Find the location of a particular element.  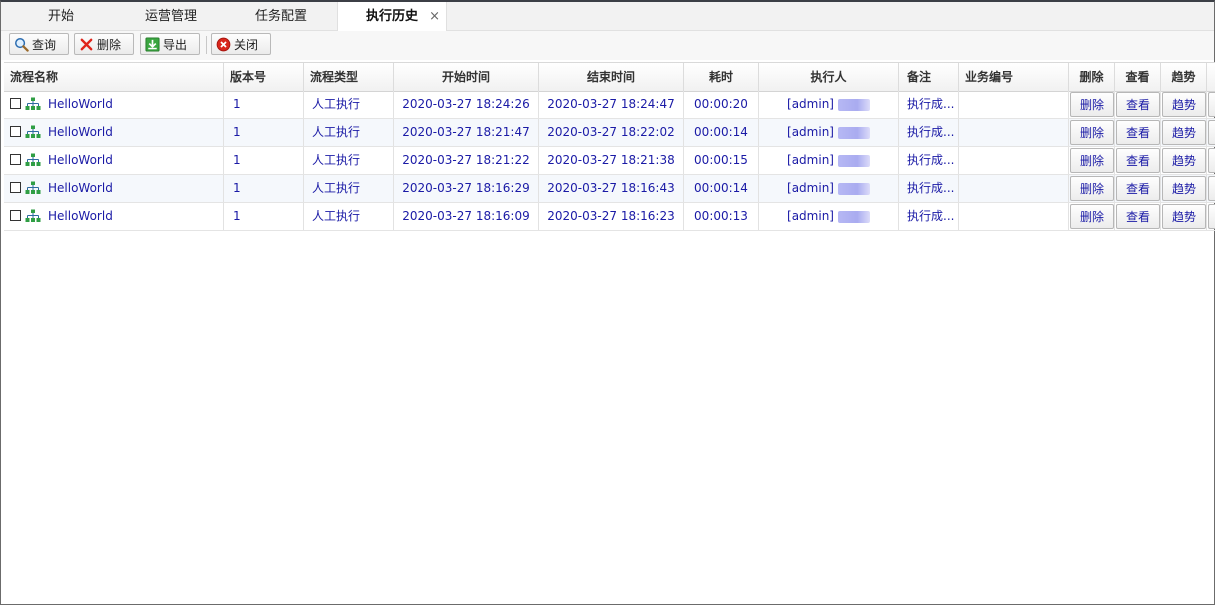

tab-close-icon: × is located at coordinates (434, 17).